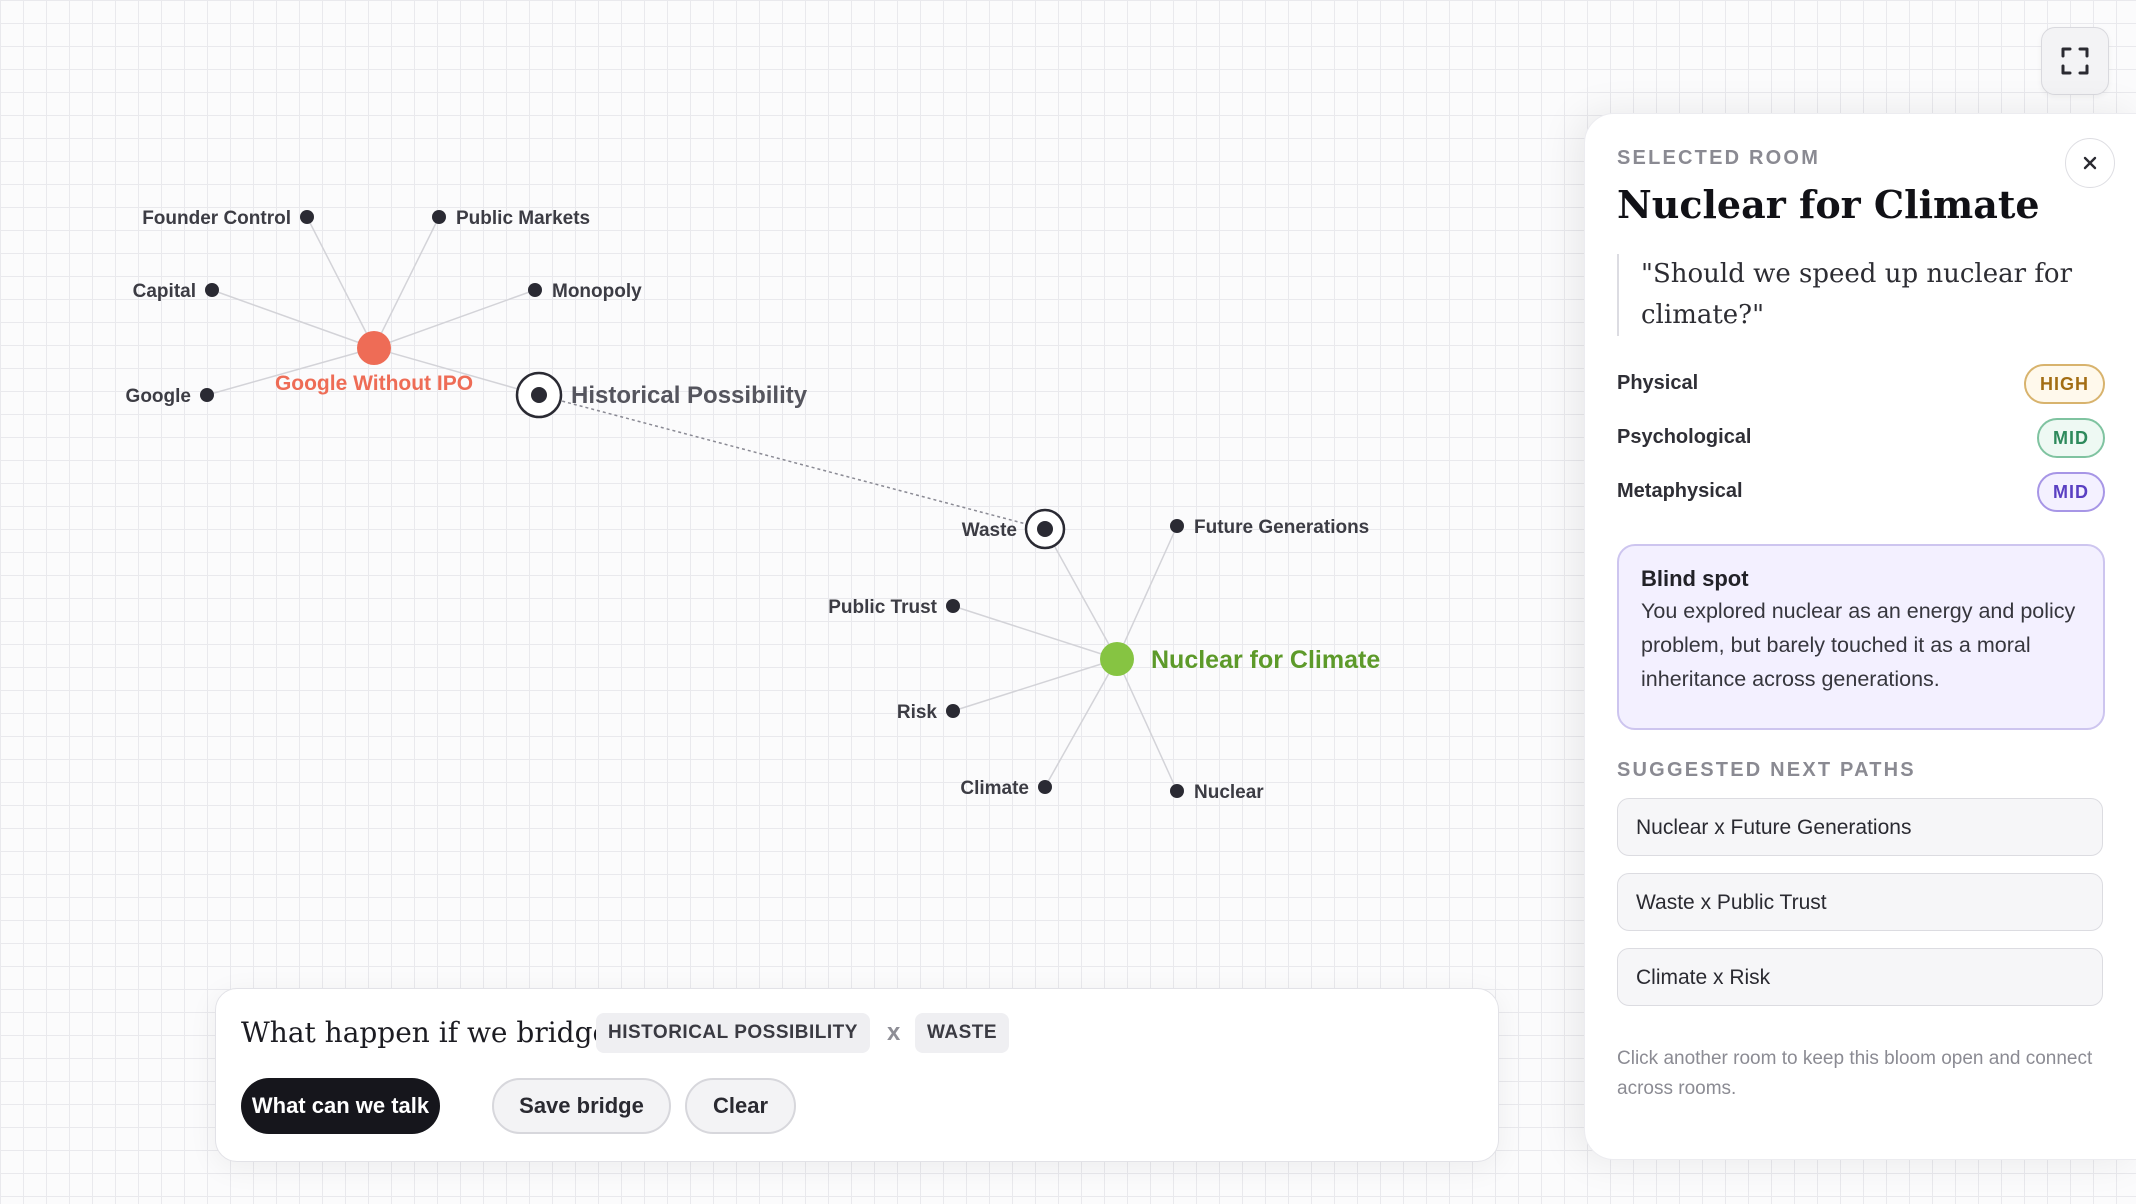  What do you see at coordinates (994, 788) in the screenshot?
I see `node-label: Climate` at bounding box center [994, 788].